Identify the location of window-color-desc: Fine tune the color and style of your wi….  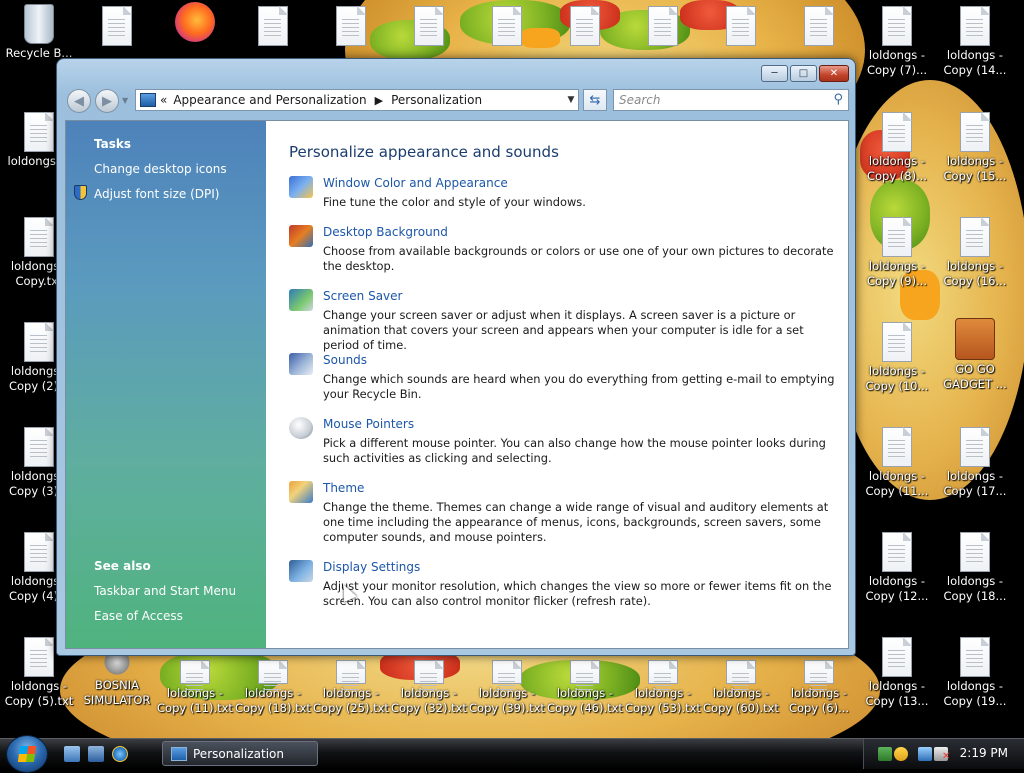
(454, 202).